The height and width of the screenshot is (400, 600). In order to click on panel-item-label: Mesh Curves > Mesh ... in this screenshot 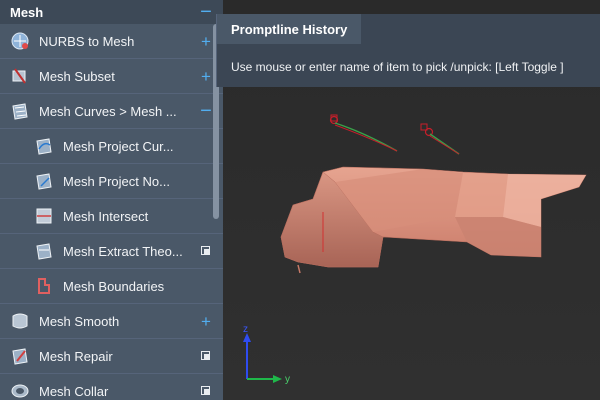, I will do `click(108, 111)`.